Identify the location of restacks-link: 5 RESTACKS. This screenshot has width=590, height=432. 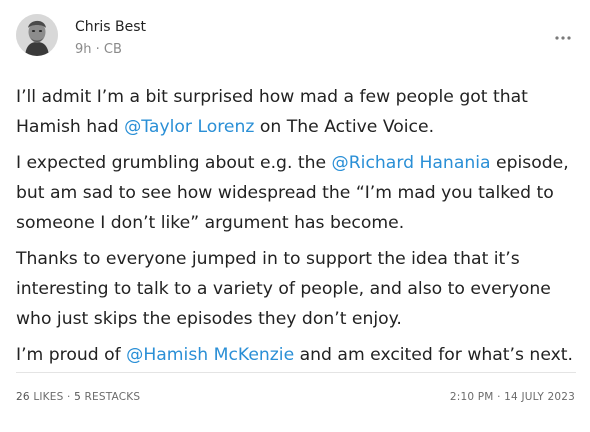
(107, 397).